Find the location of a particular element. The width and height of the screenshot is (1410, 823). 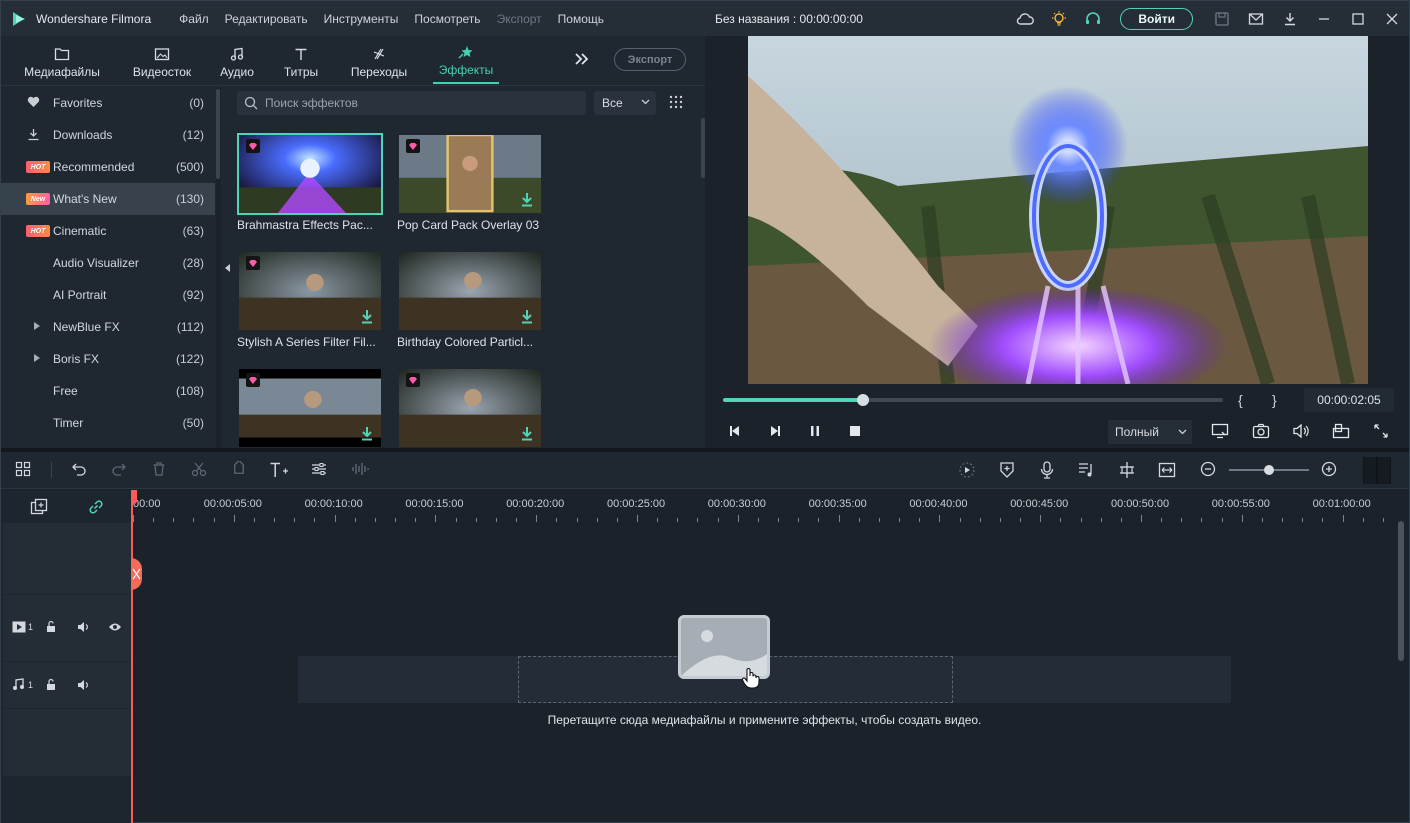

redo-icon is located at coordinates (119, 469).